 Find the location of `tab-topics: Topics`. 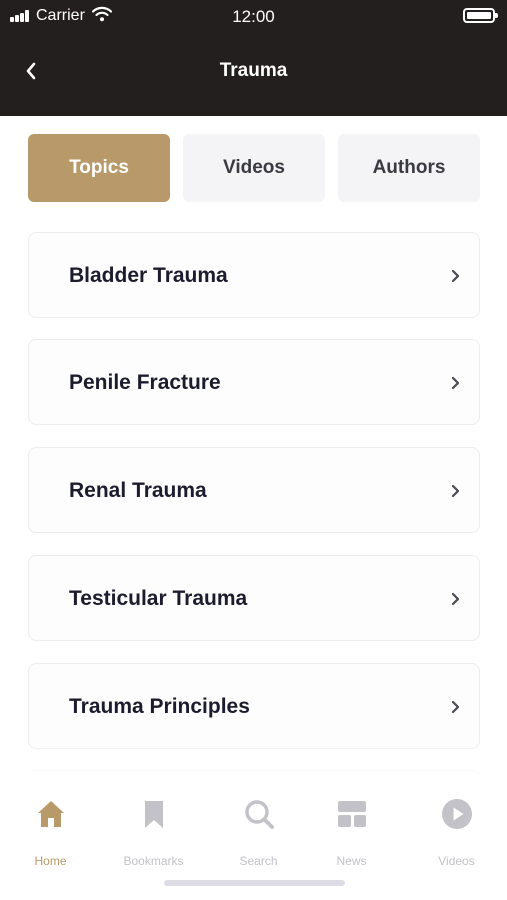

tab-topics: Topics is located at coordinates (99, 168).